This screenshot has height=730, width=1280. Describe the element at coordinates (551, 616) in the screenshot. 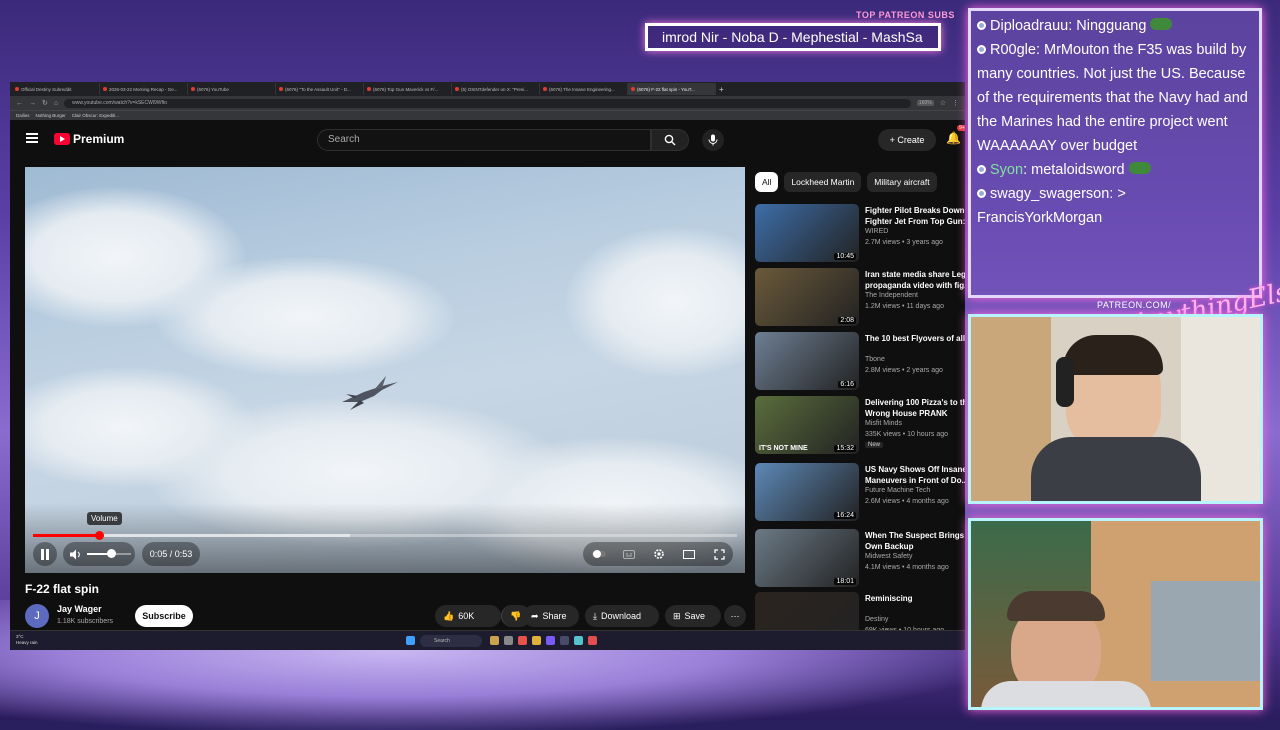

I see `share-button: ➦ Share` at that location.